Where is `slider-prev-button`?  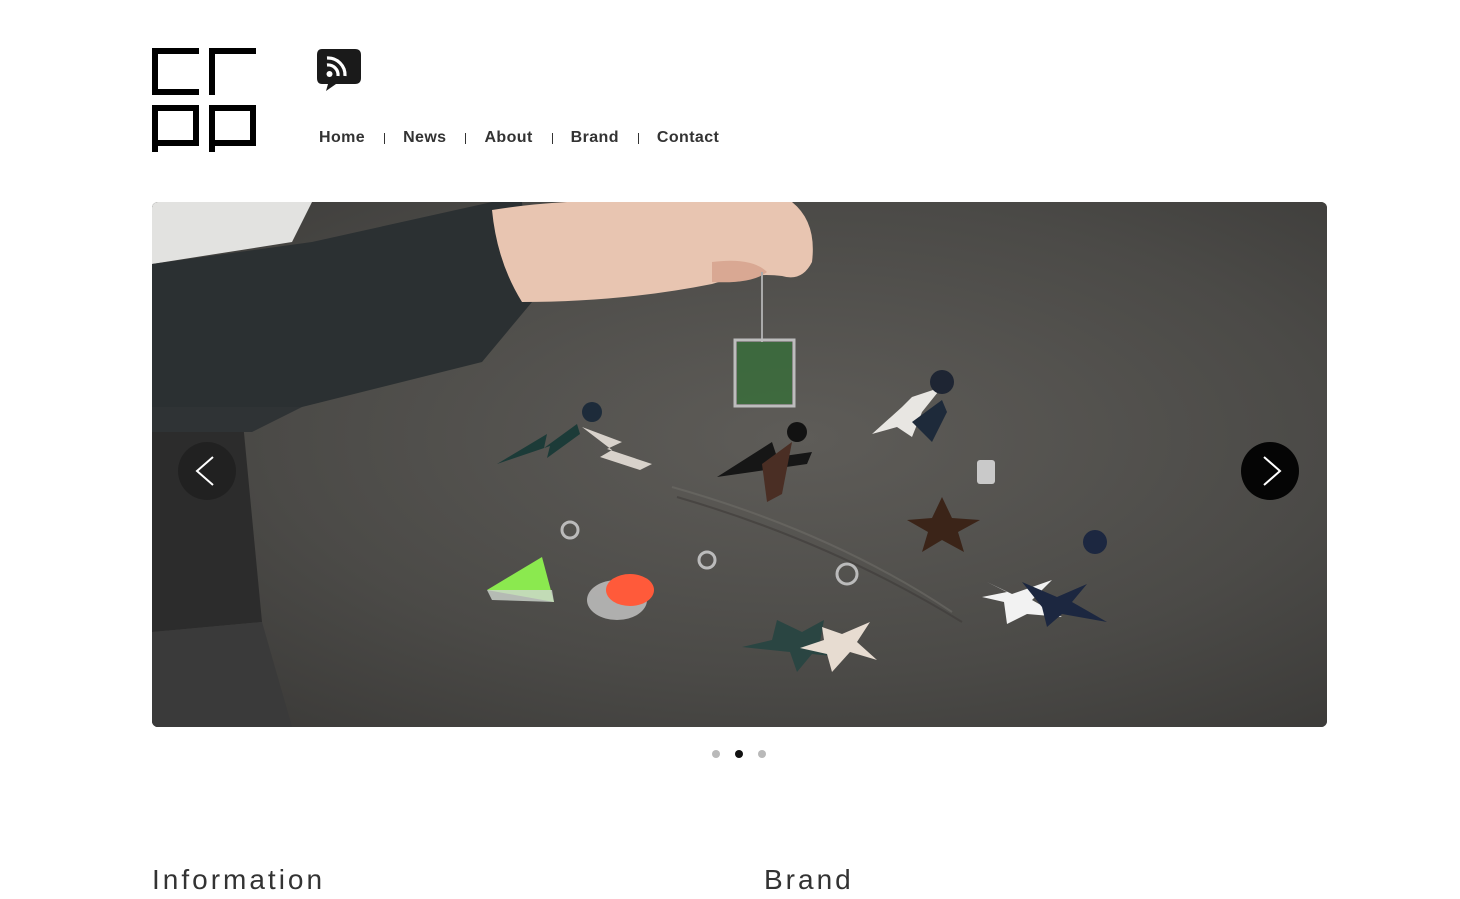 slider-prev-button is located at coordinates (207, 471).